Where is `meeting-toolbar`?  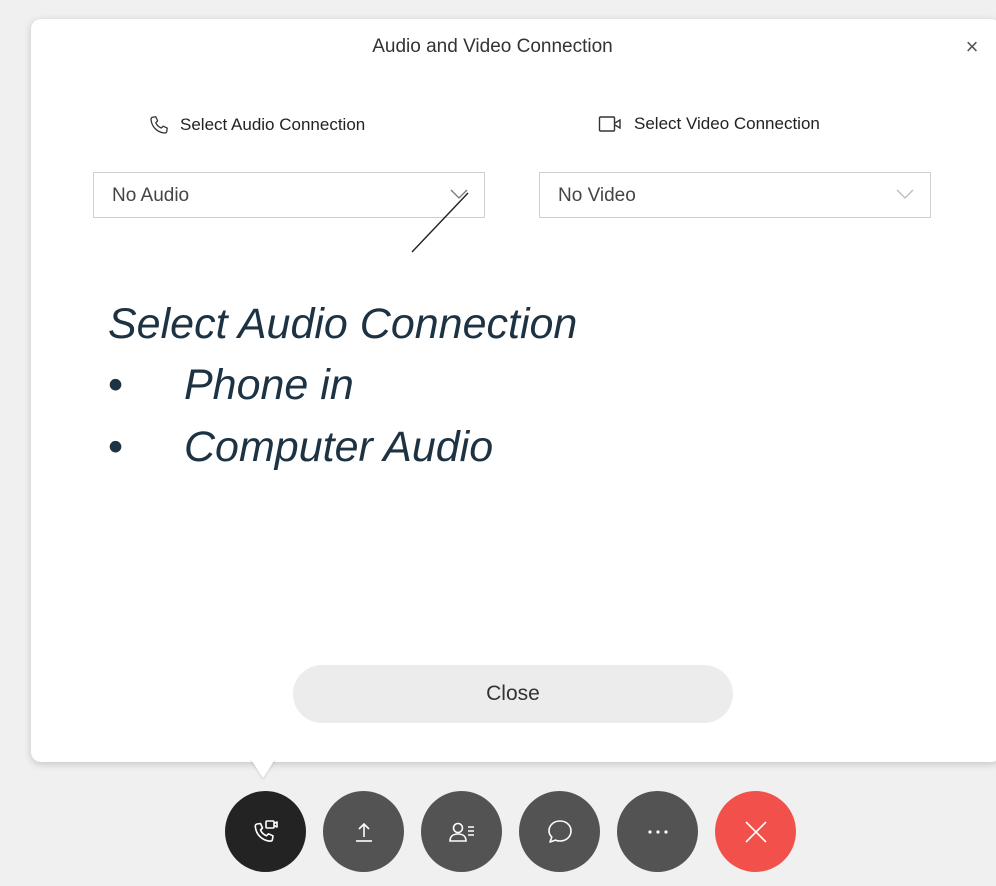 meeting-toolbar is located at coordinates (510, 831).